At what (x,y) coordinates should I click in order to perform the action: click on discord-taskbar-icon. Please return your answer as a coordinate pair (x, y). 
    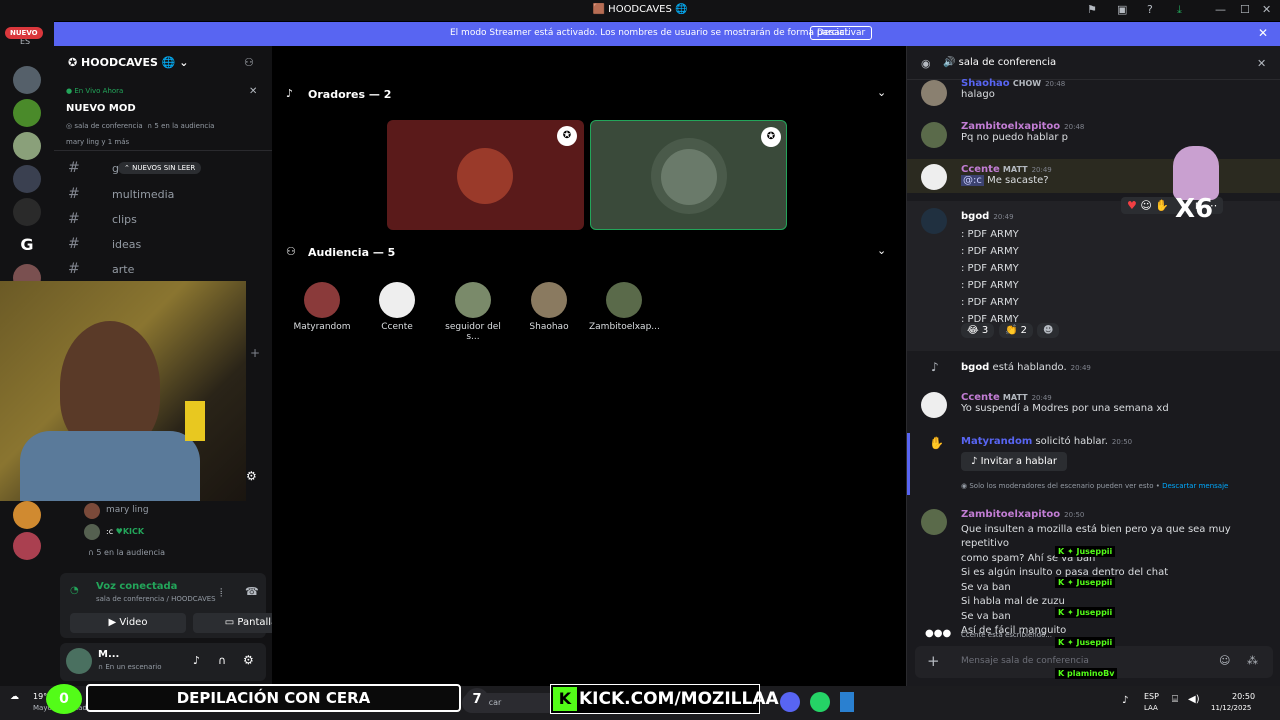
    Looking at the image, I should click on (790, 702).